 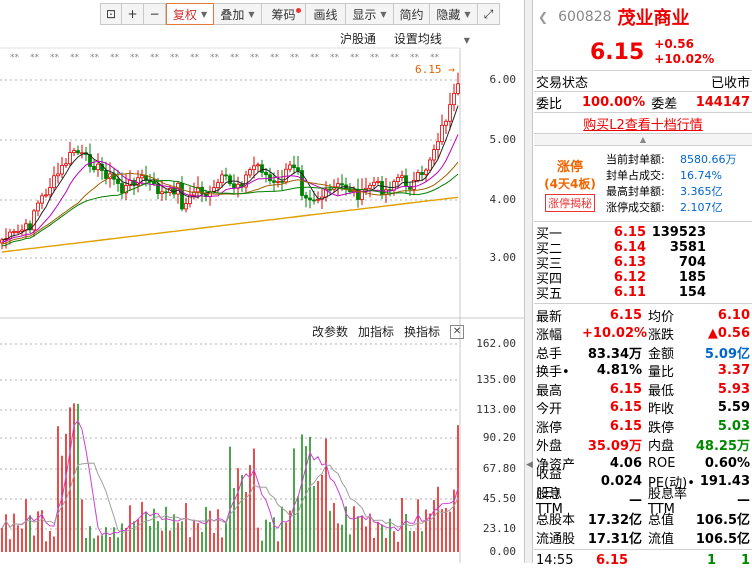 I want to click on back-arrow-icon: ❮, so click(x=543, y=17).